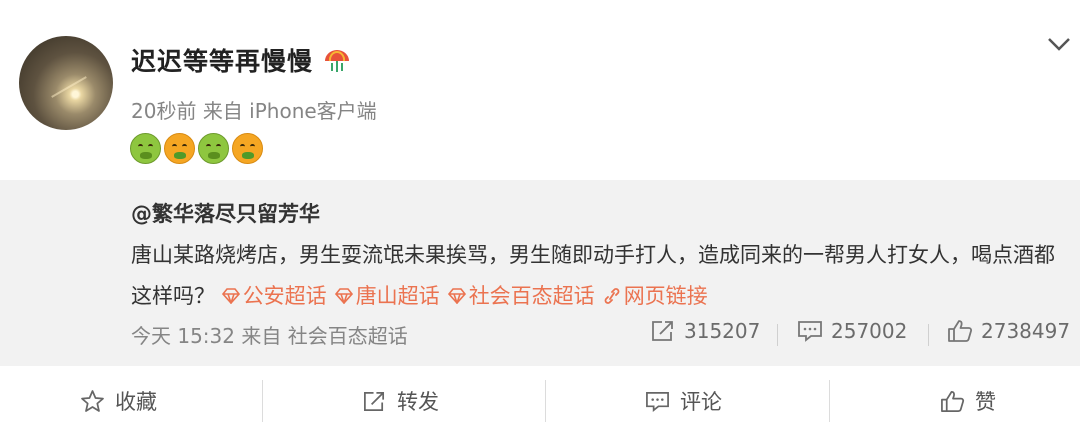 This screenshot has width=1080, height=436. I want to click on post-emoji-row, so click(196, 148).